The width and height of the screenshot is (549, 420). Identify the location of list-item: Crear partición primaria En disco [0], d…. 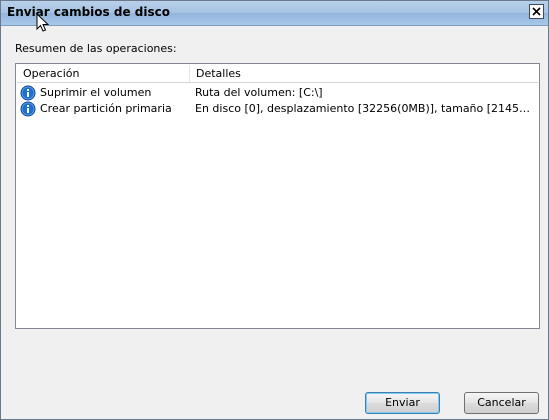
(277, 109).